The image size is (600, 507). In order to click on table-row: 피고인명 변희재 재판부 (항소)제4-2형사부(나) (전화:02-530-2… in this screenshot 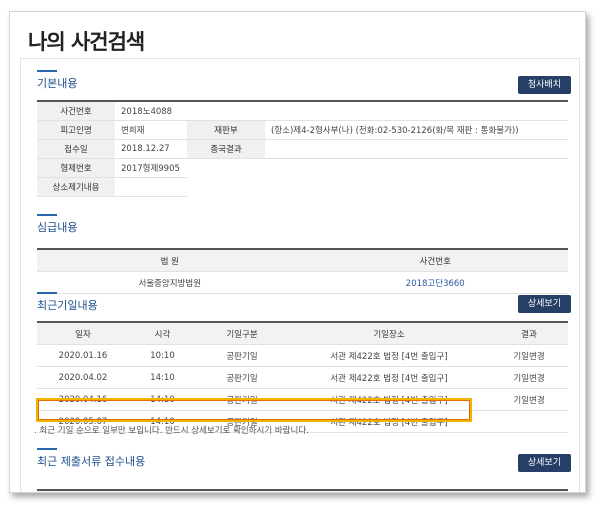, I will do `click(302, 130)`.